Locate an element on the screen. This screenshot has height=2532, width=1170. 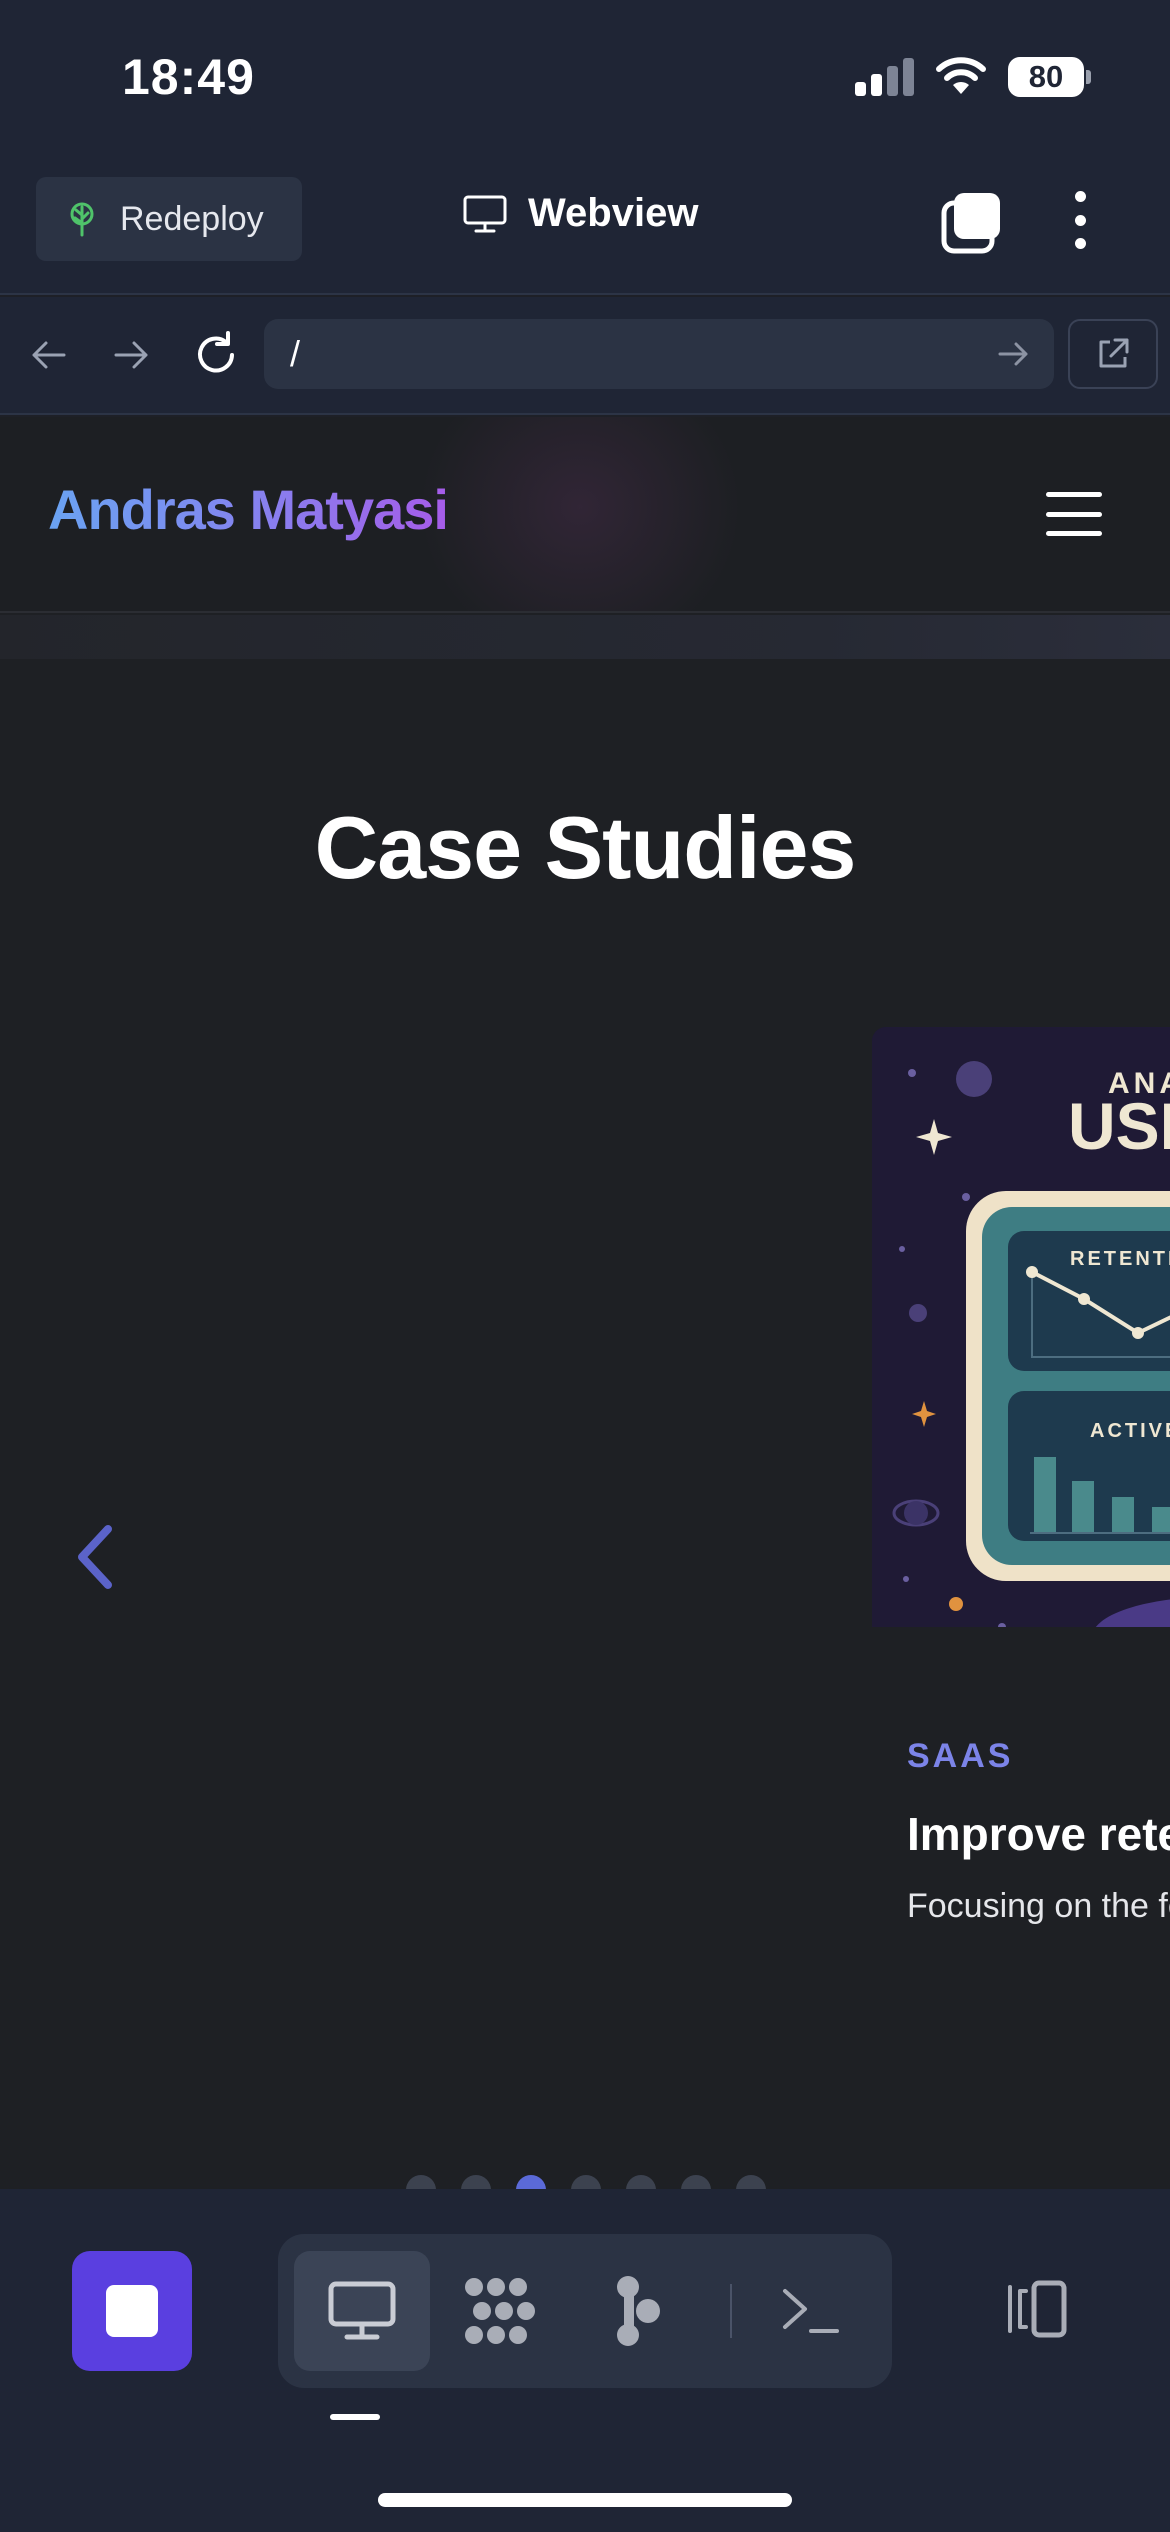
terminal-icon is located at coordinates (811, 2311).